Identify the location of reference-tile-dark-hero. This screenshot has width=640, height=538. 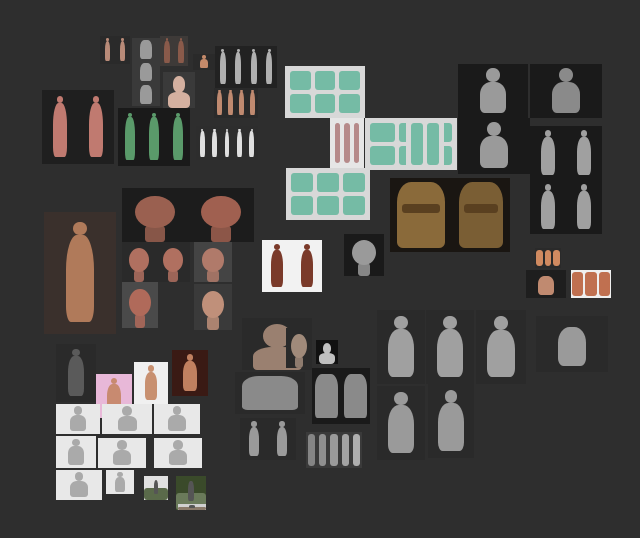
(401, 347).